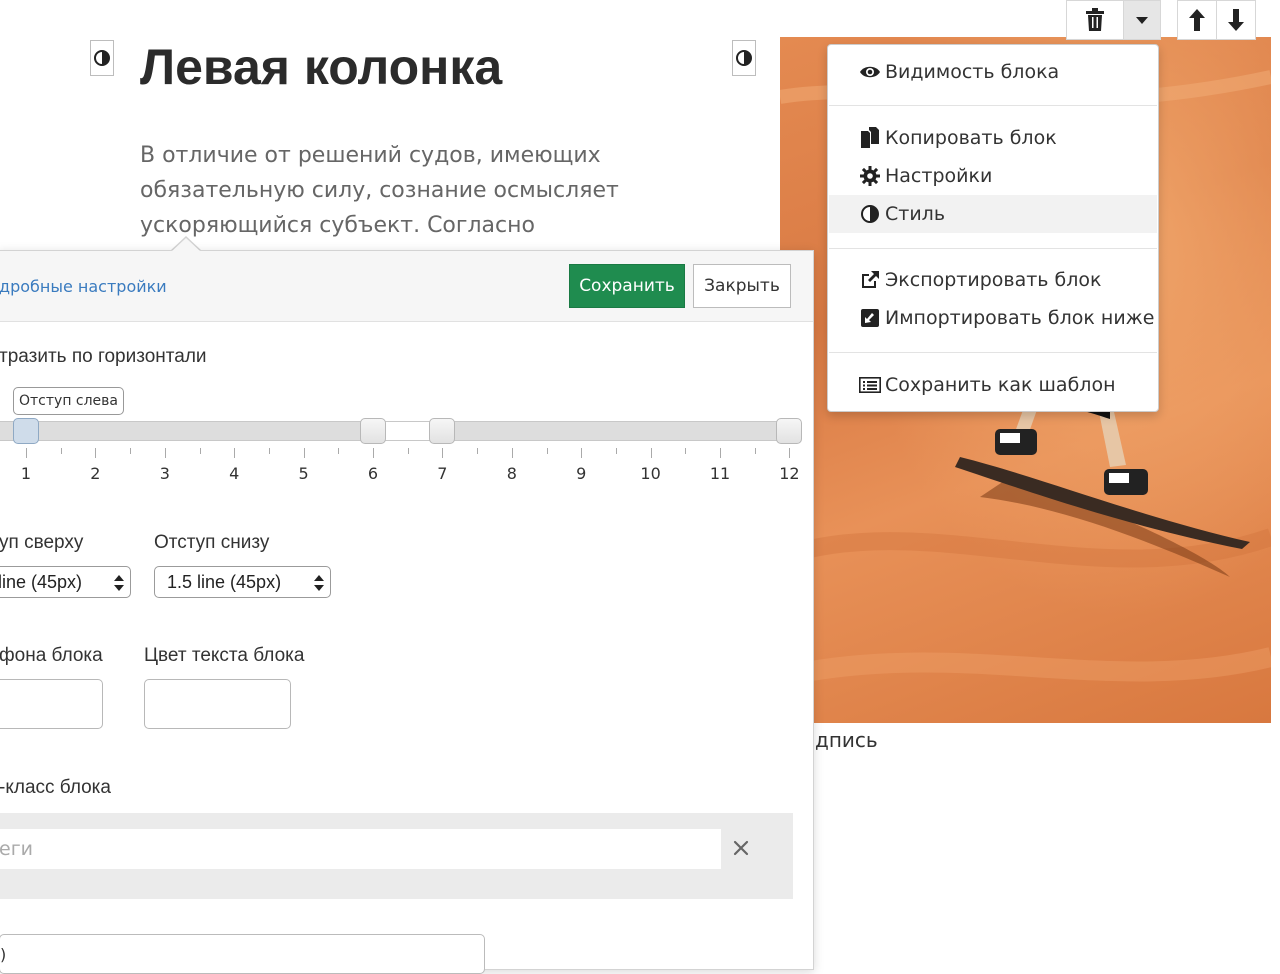 This screenshot has height=974, width=1280. Describe the element at coordinates (511, 473) in the screenshot. I see `slider-tick-label: 8` at that location.